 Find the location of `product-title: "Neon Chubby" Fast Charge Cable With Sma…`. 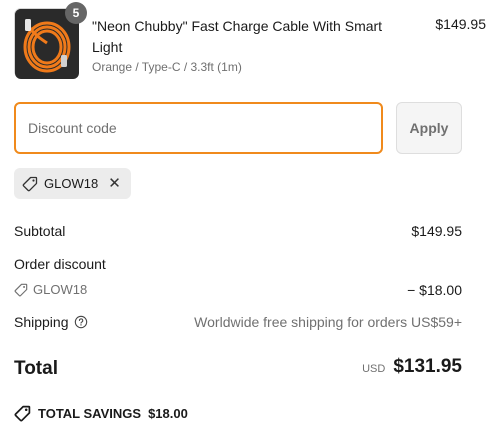

product-title: "Neon Chubby" Fast Charge Cable With Sma… is located at coordinates (237, 36).